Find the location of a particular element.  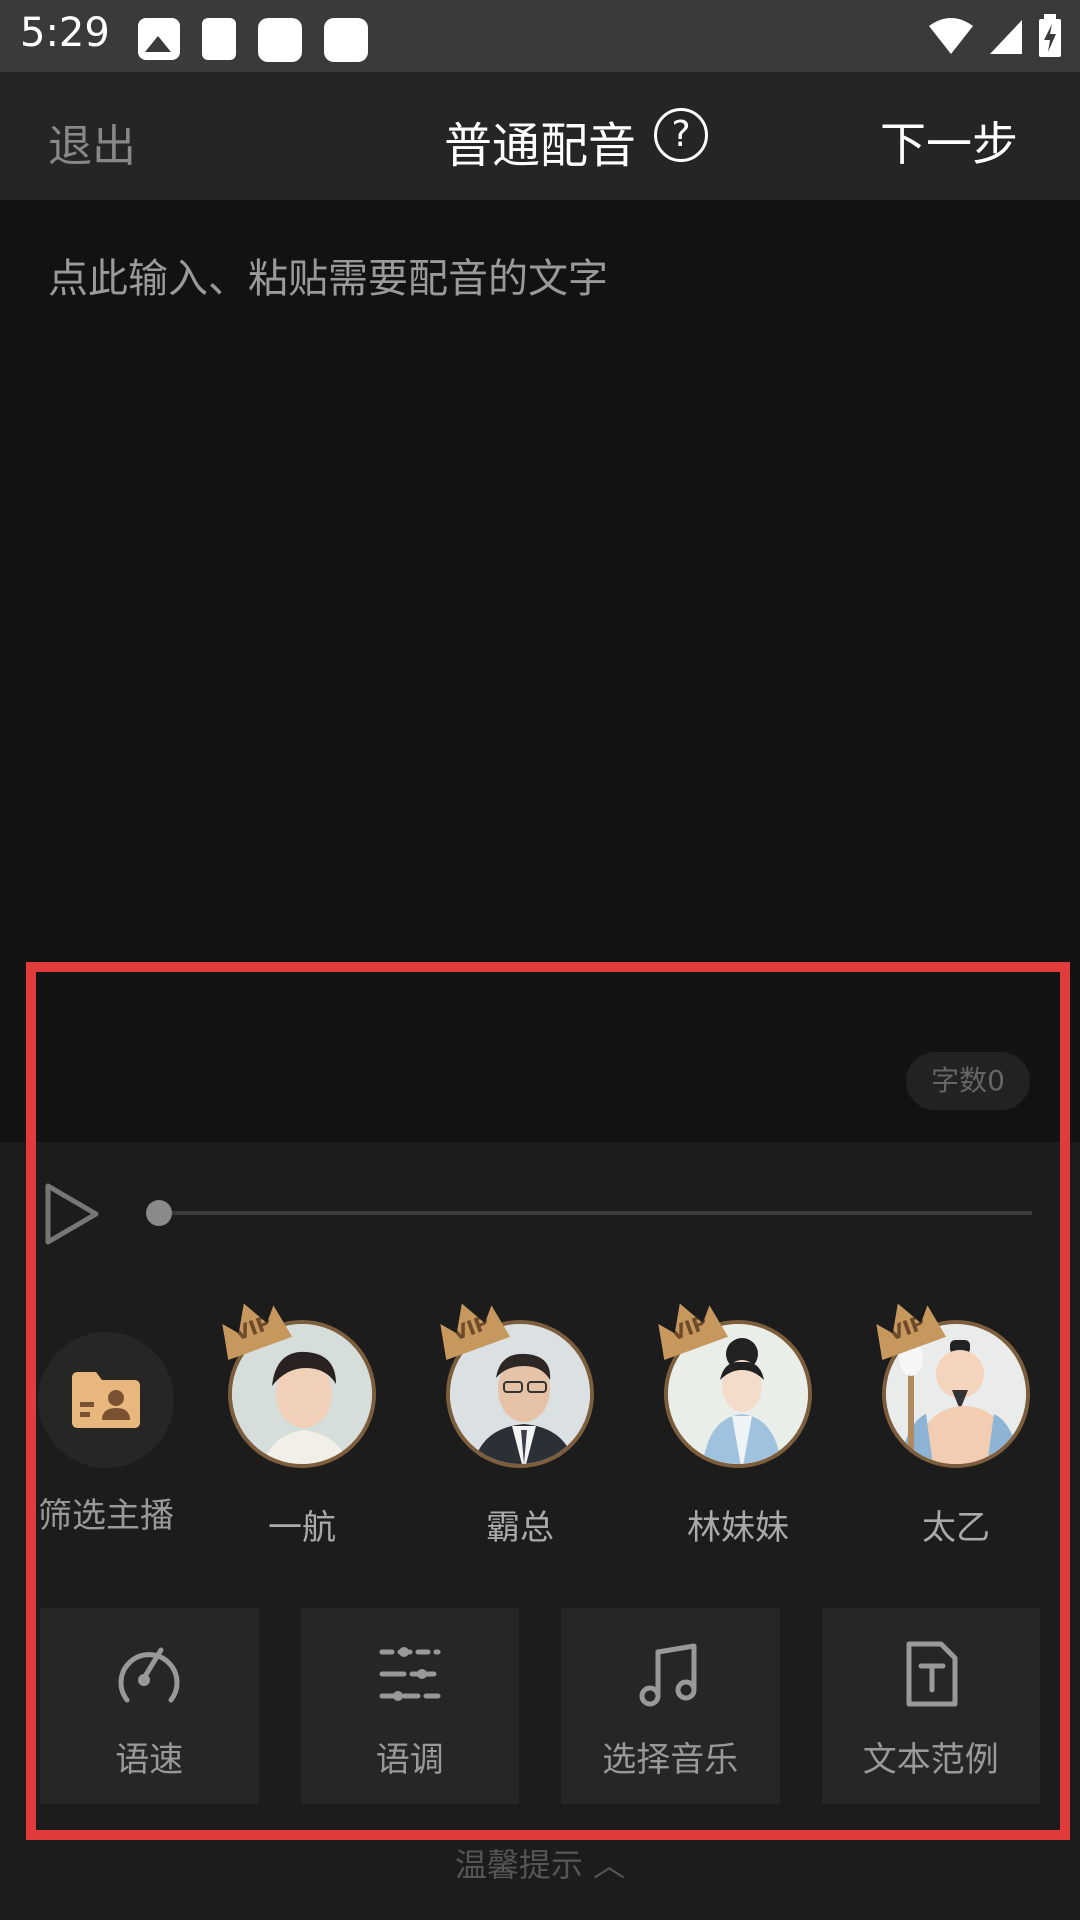

status-bar: 5:29 is located at coordinates (540, 36).